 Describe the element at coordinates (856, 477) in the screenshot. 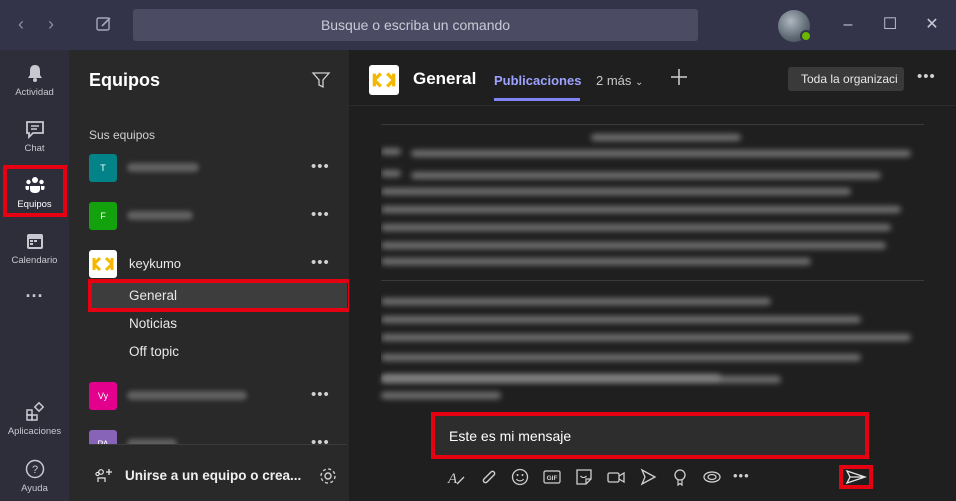

I see `send-button` at that location.